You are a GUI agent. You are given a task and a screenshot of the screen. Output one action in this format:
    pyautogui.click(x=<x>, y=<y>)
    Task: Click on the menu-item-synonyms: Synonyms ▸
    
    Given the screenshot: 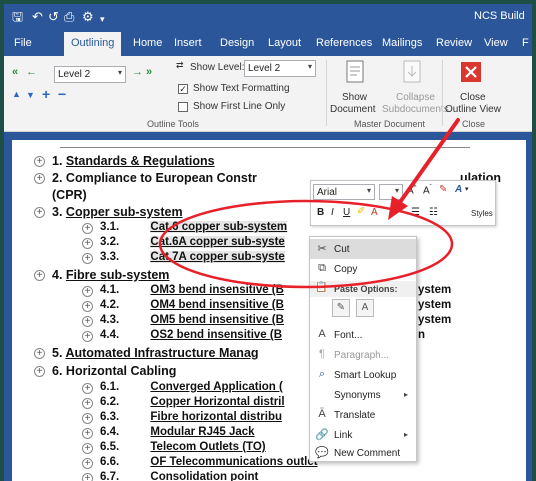 What is the action you would take?
    pyautogui.click(x=363, y=395)
    